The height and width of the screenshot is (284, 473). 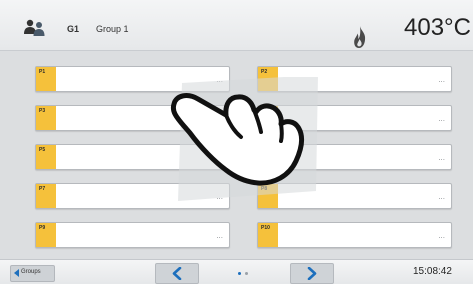 What do you see at coordinates (236, 271) in the screenshot?
I see `footer-bar: Groups 15:08:42` at bounding box center [236, 271].